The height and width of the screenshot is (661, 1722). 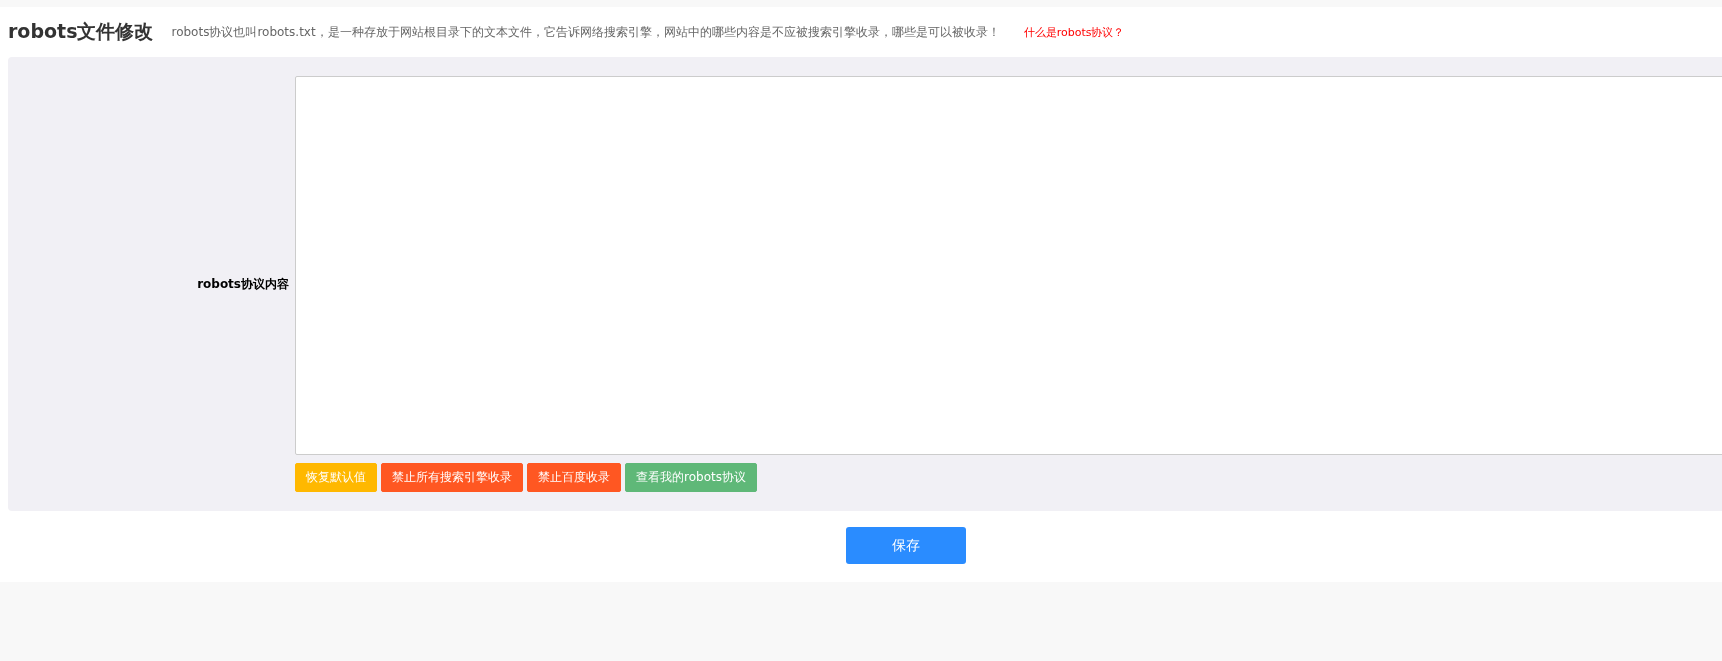 I want to click on save-button: 保存, so click(x=906, y=545).